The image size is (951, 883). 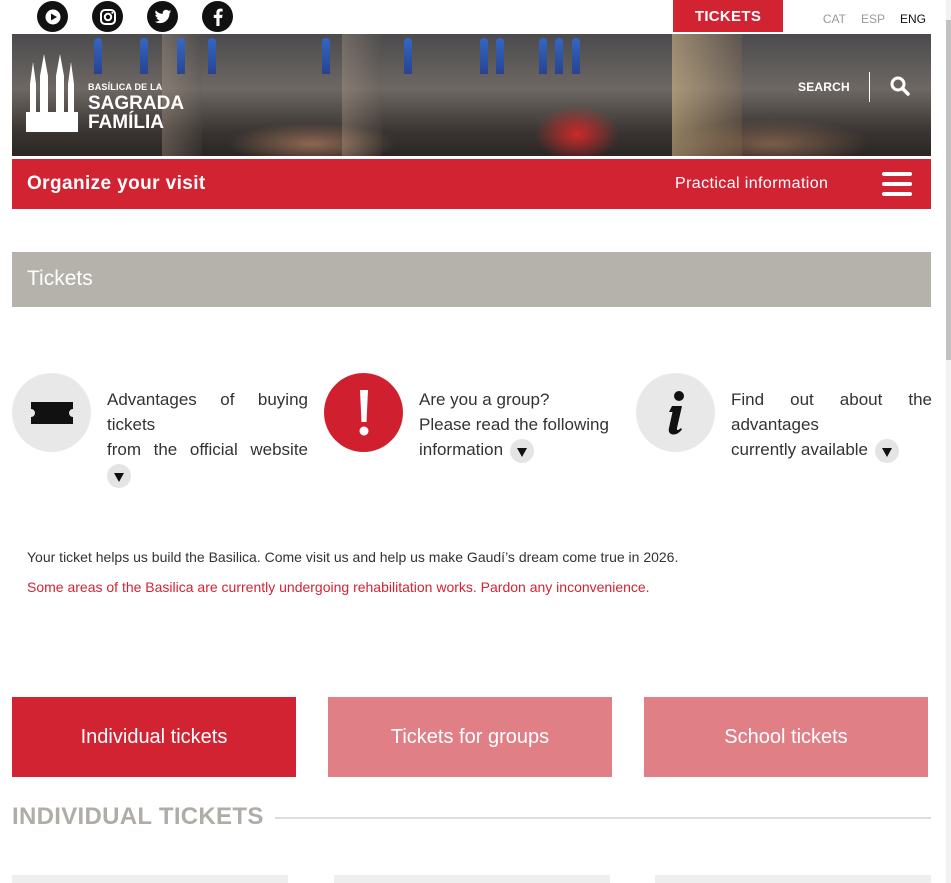 I want to click on search-icon, so click(x=900, y=88).